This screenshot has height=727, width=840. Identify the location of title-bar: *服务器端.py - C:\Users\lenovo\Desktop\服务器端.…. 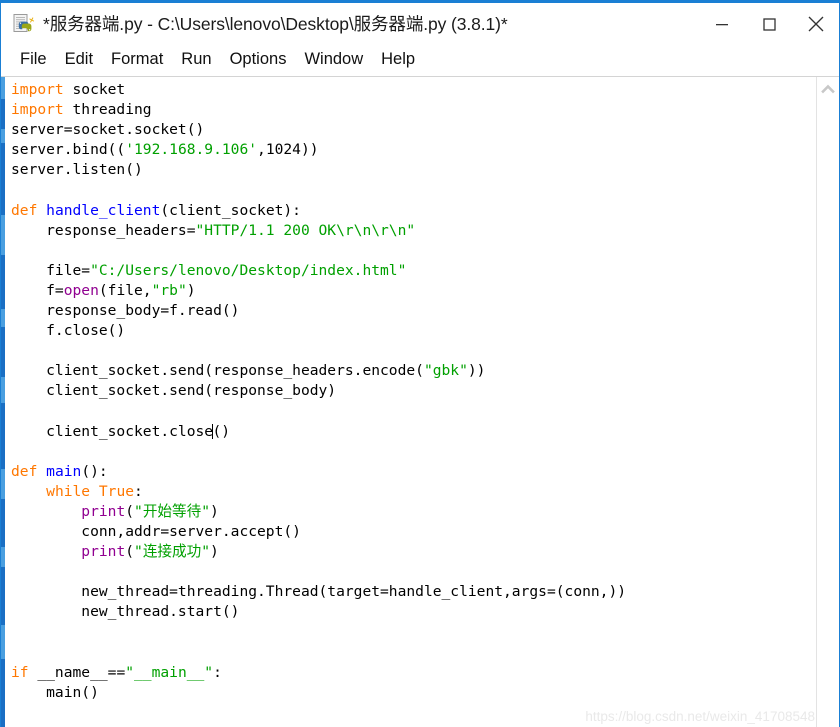
(420, 23).